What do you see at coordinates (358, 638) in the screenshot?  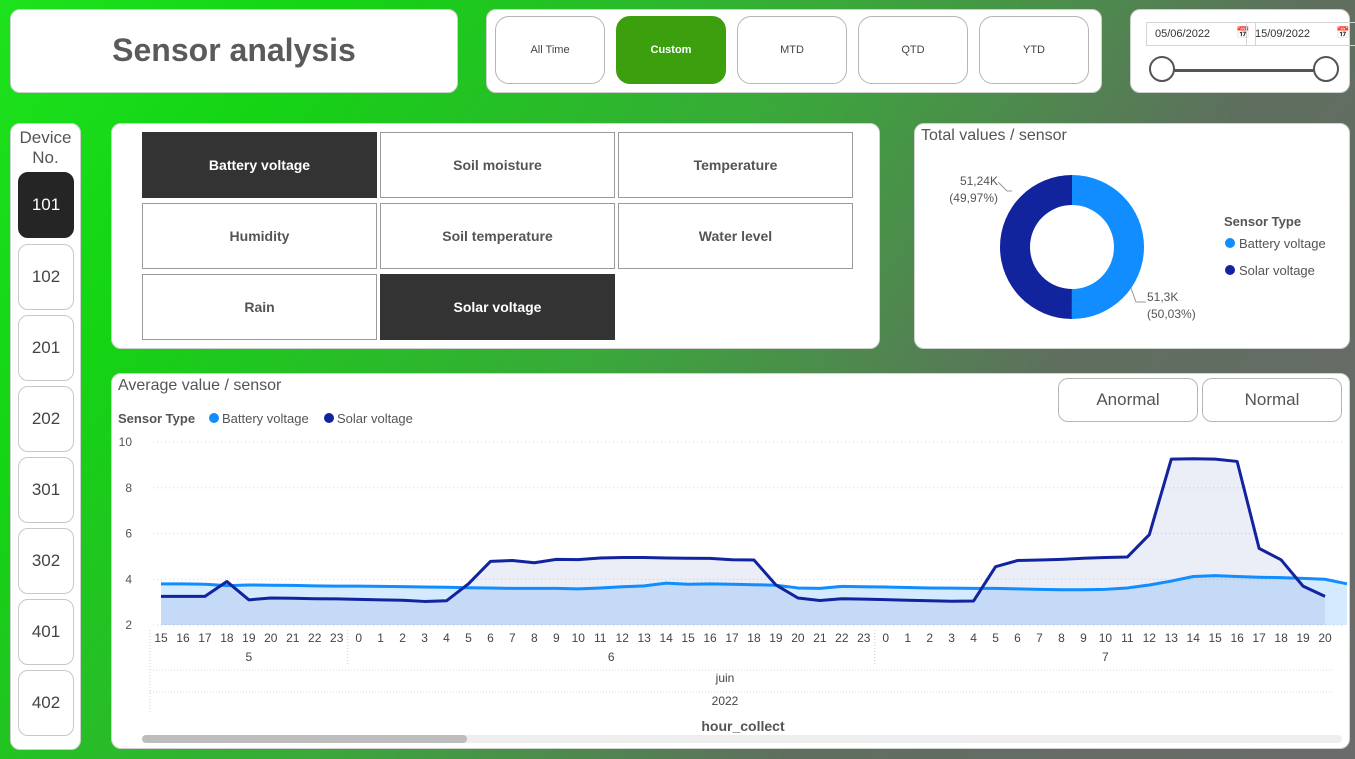 I see `x-tick-label: 0` at bounding box center [358, 638].